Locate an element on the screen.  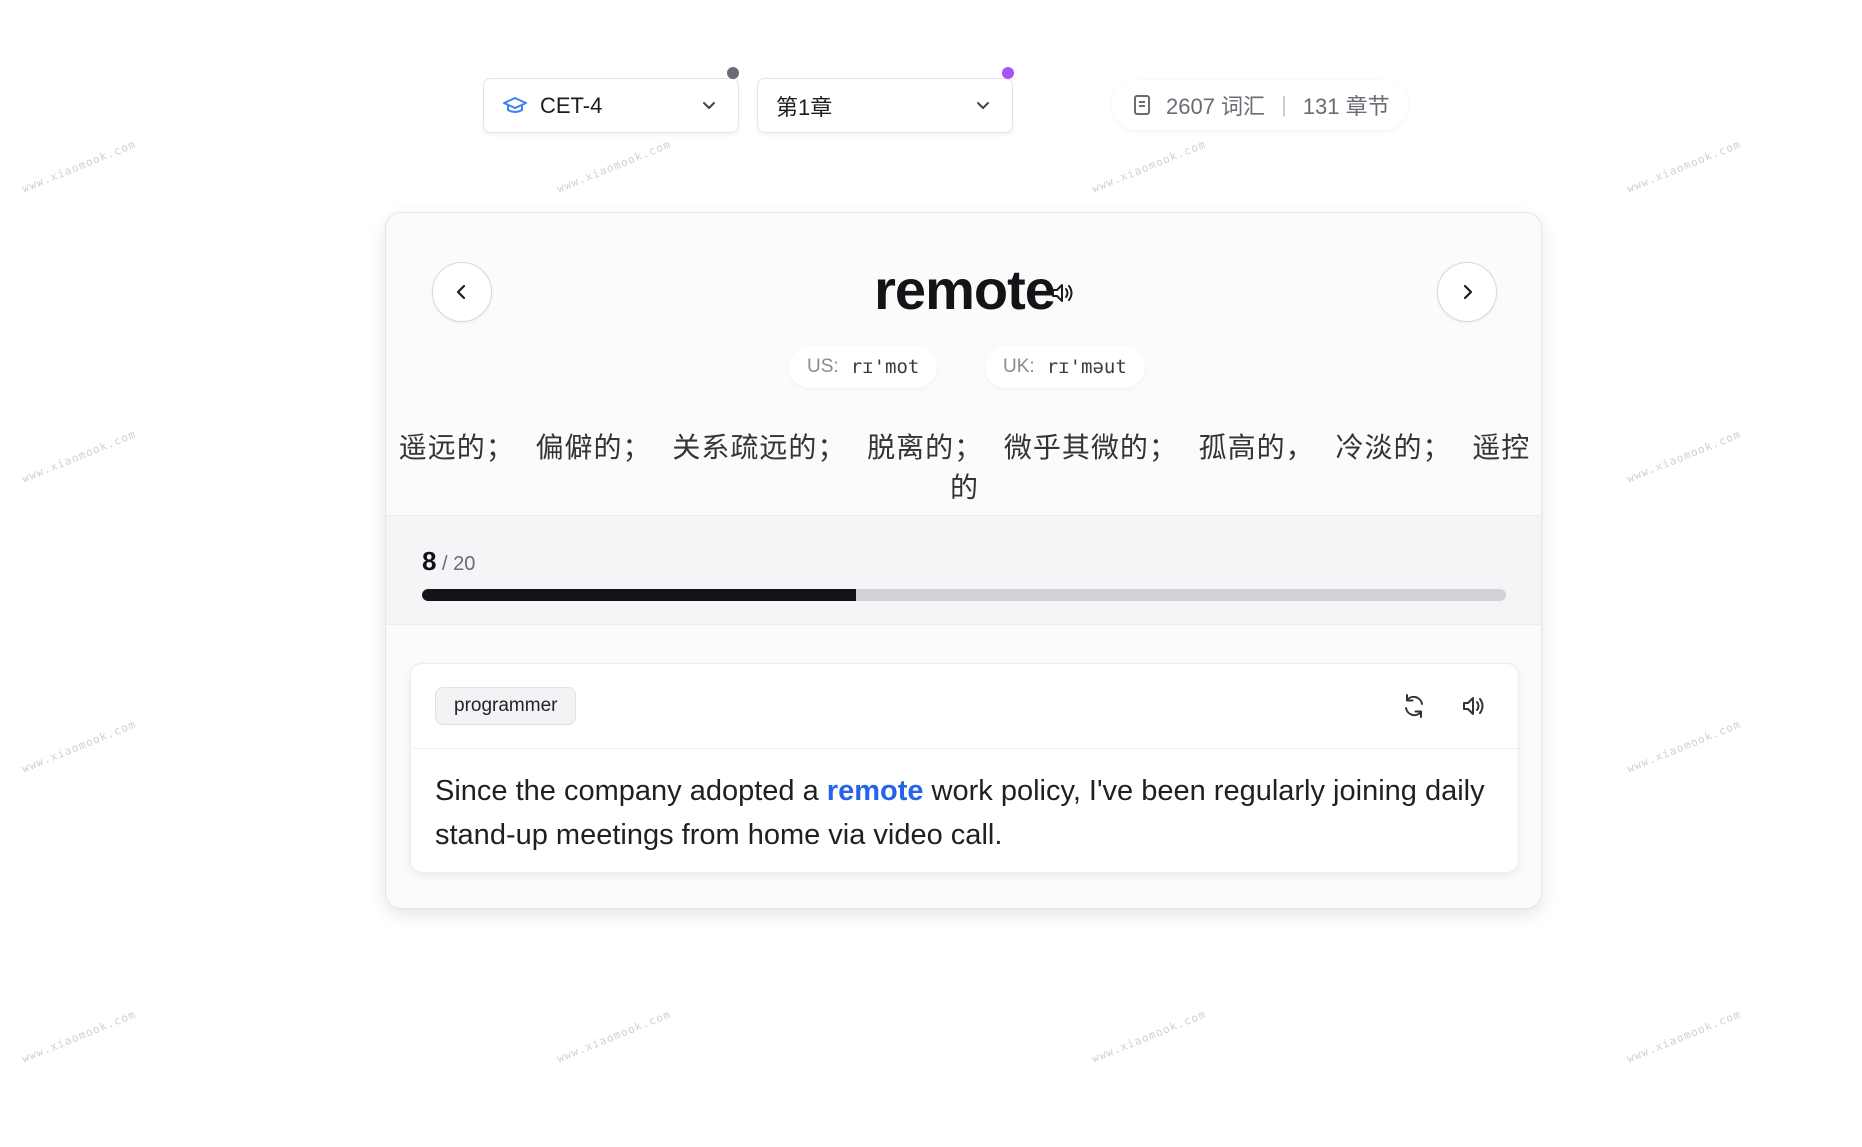
progress-total: / 20 is located at coordinates (459, 564).